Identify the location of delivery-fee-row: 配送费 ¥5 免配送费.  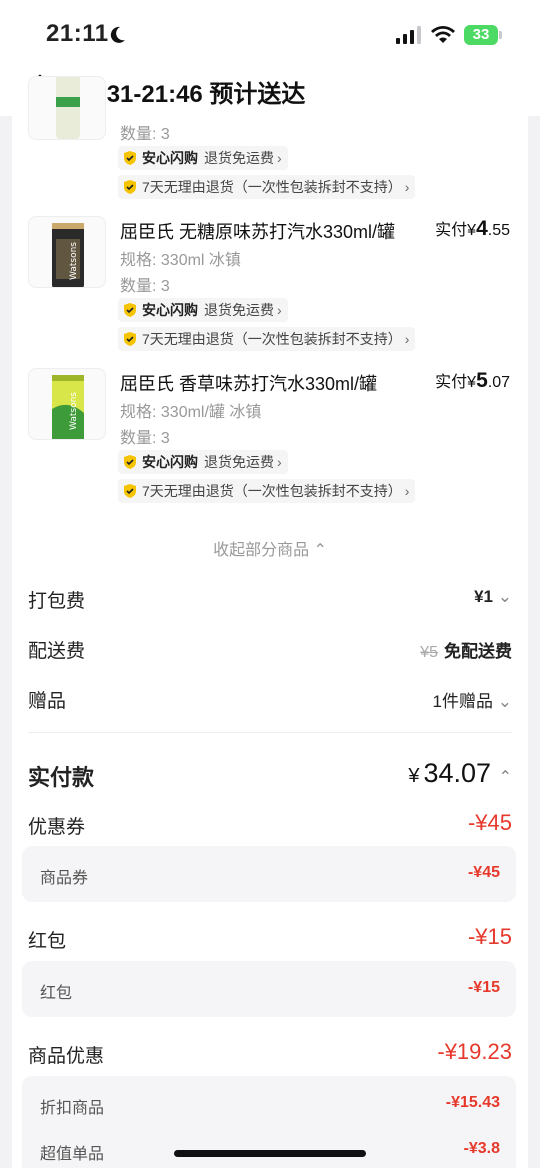
(270, 651).